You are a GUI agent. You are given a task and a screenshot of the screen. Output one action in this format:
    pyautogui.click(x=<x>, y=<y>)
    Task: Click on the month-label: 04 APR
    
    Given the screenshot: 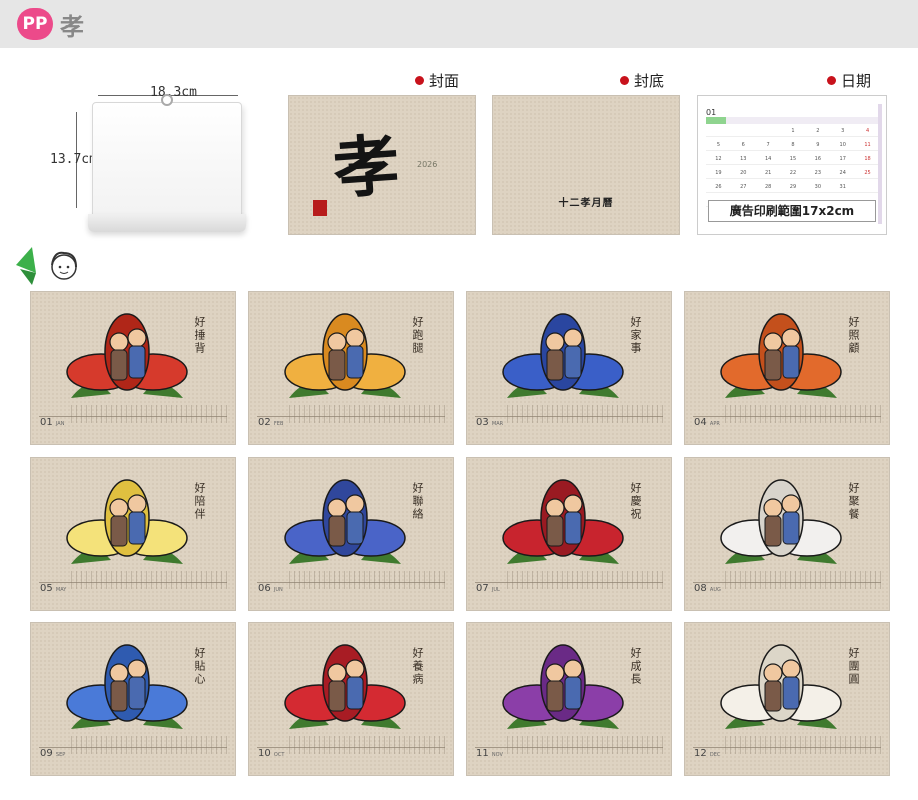 What is the action you would take?
    pyautogui.click(x=707, y=422)
    